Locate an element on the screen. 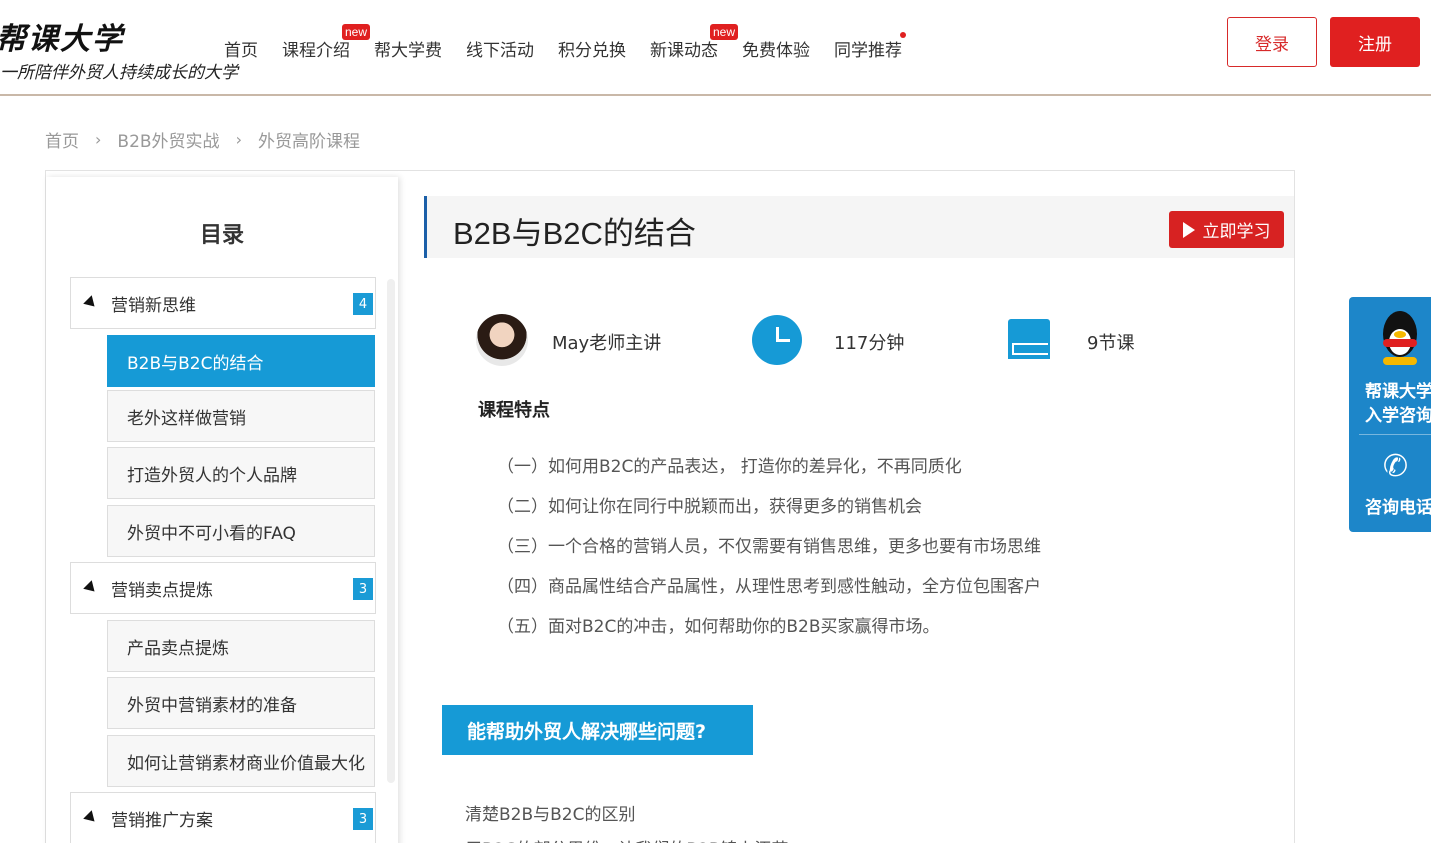  section-label: 营销新思维 is located at coordinates (153, 305).